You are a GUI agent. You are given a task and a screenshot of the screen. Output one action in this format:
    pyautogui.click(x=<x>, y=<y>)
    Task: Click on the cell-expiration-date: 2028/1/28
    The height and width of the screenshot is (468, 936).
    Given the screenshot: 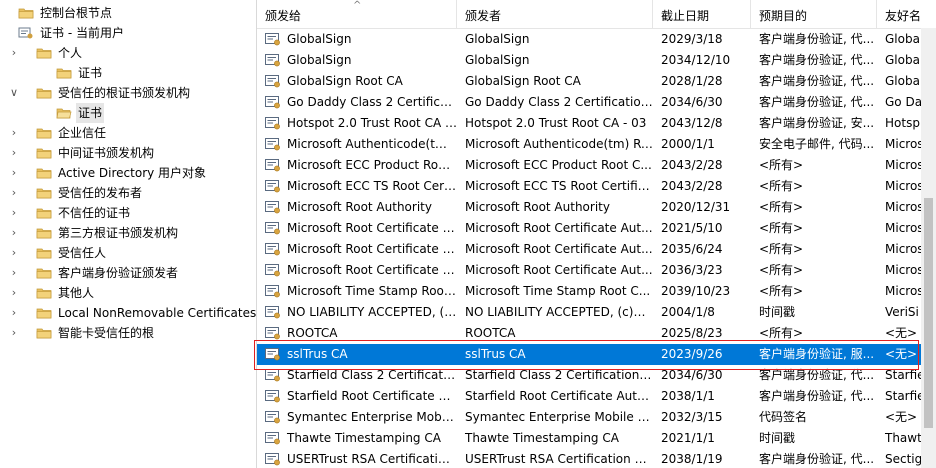 What is the action you would take?
    pyautogui.click(x=692, y=81)
    